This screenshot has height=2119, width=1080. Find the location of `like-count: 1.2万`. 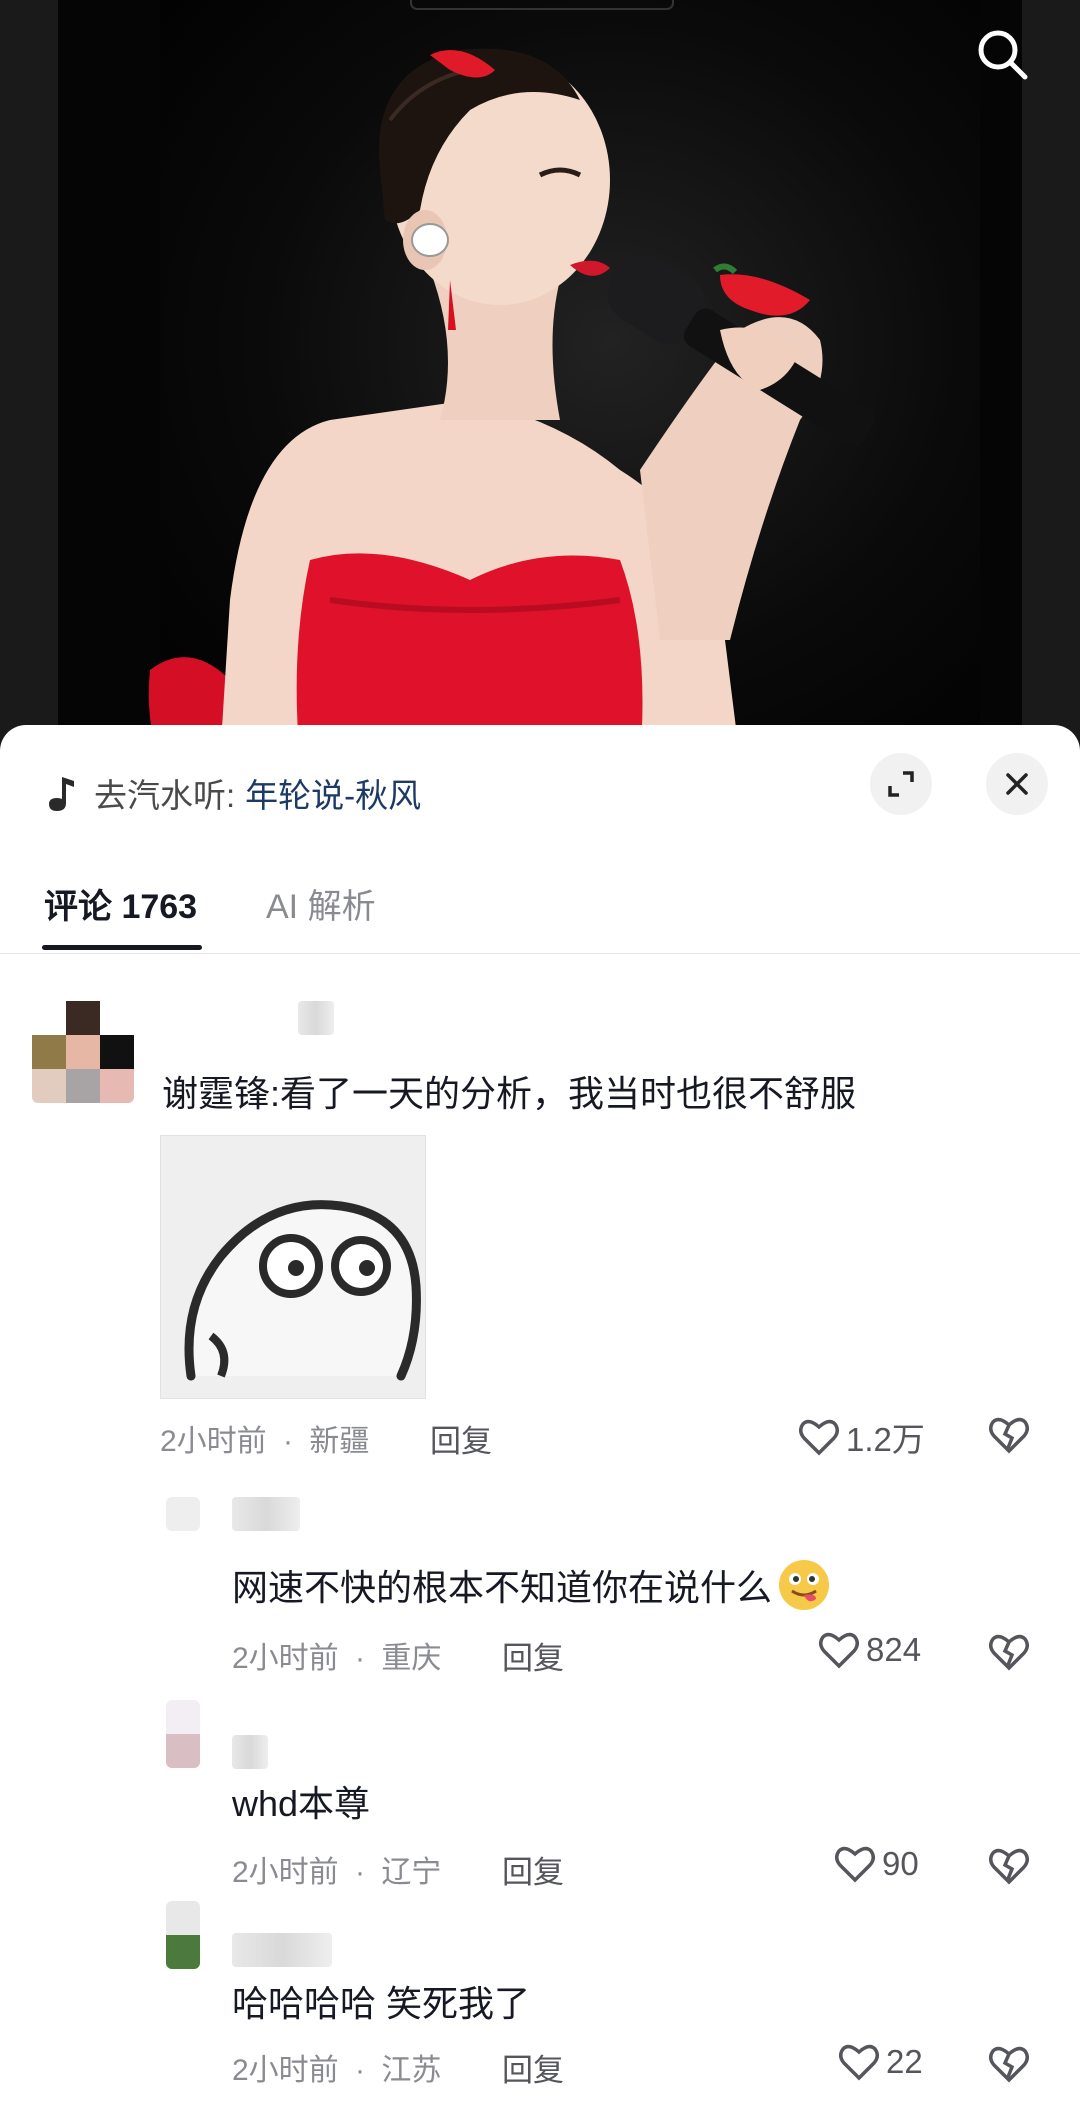

like-count: 1.2万 is located at coordinates (885, 1439).